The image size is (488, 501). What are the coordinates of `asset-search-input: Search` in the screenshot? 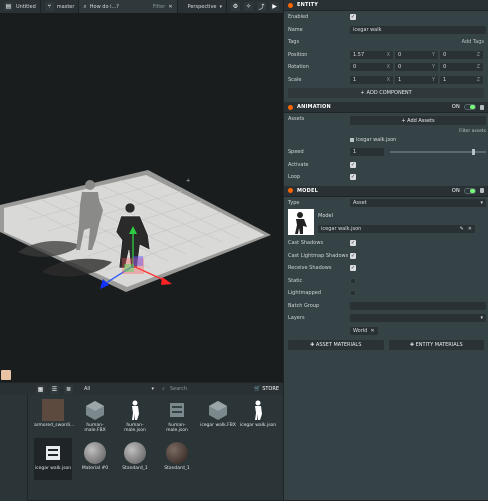 It's located at (206, 389).